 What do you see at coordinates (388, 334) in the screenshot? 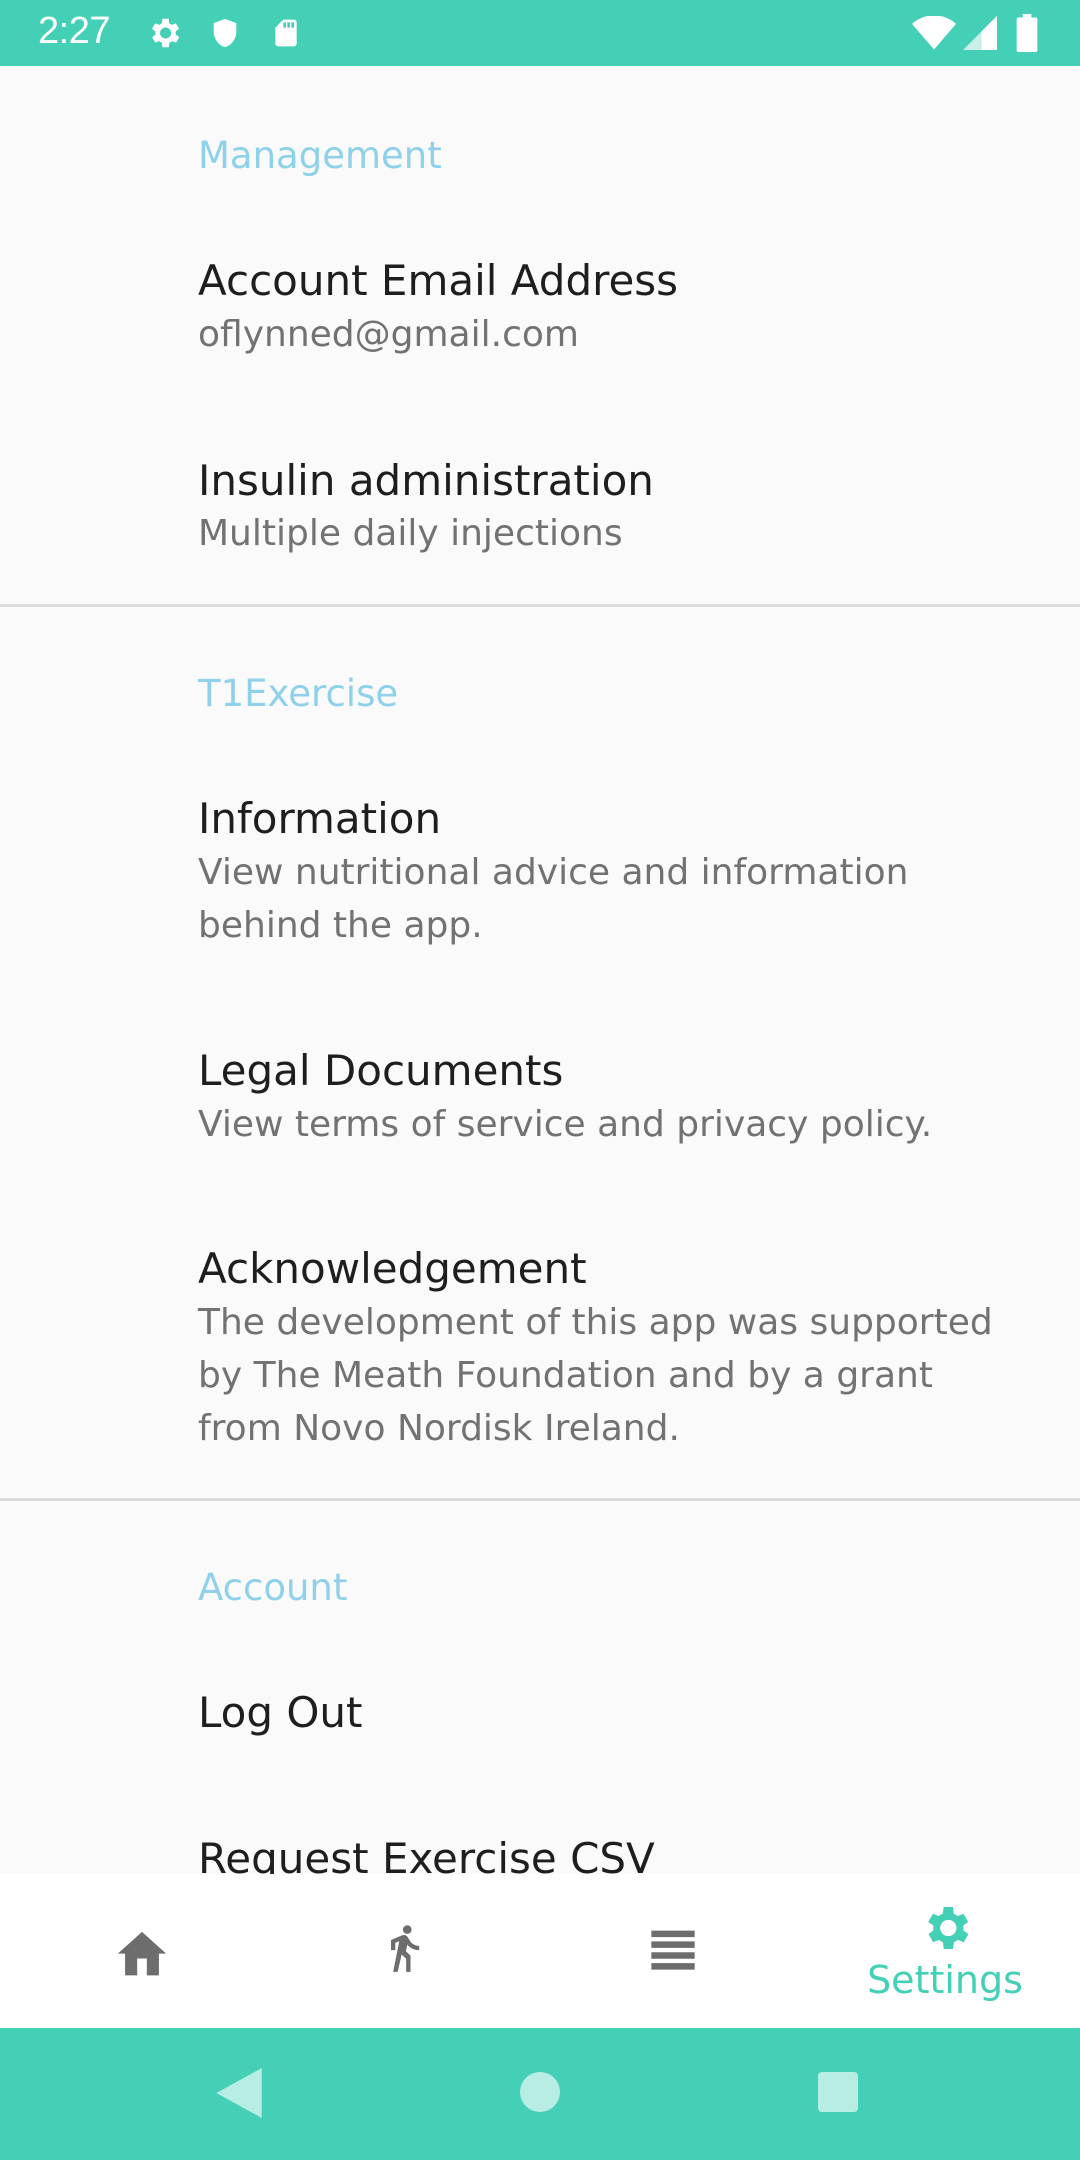
I see `pref-account-email-summary: oflynned@gmail.com` at bounding box center [388, 334].